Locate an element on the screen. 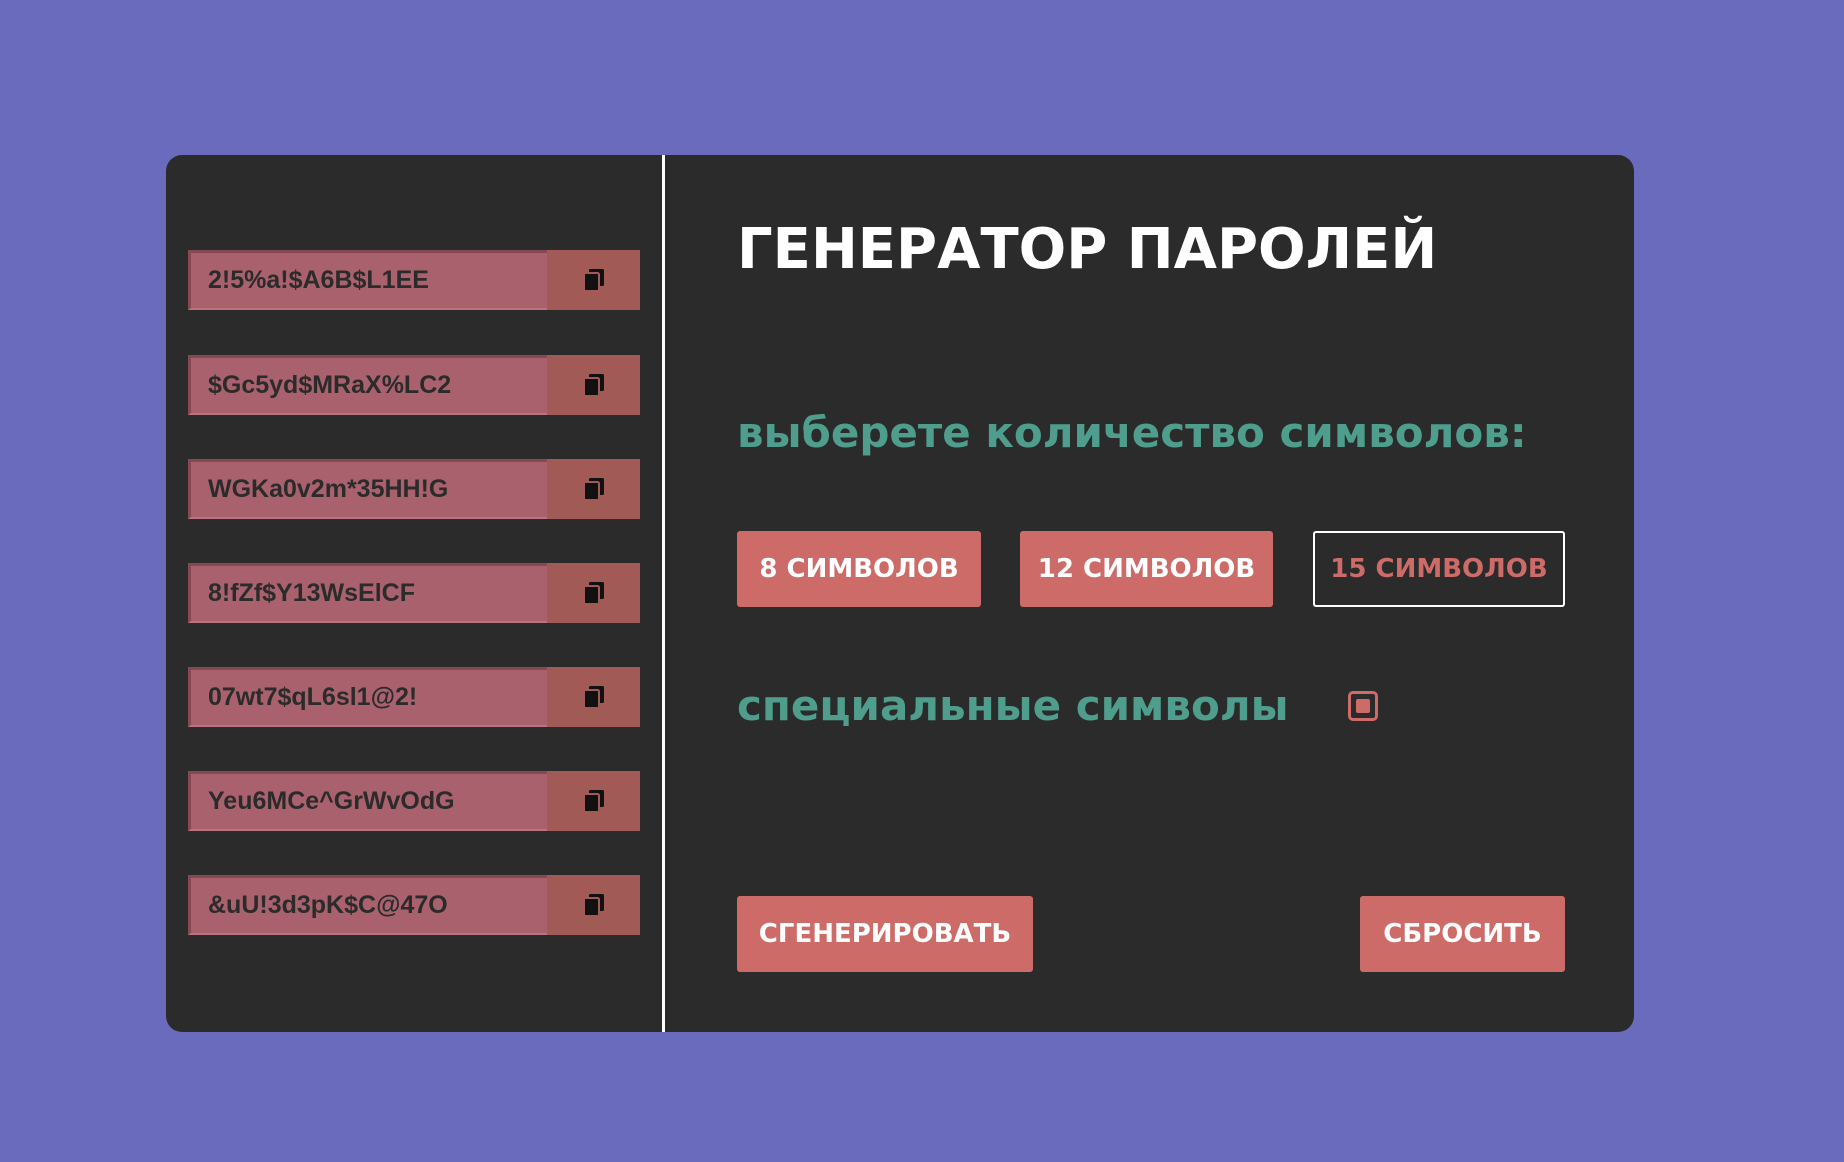 The height and width of the screenshot is (1162, 1844). password-item: $Gc5yd$MRaX%LC2 is located at coordinates (414, 385).